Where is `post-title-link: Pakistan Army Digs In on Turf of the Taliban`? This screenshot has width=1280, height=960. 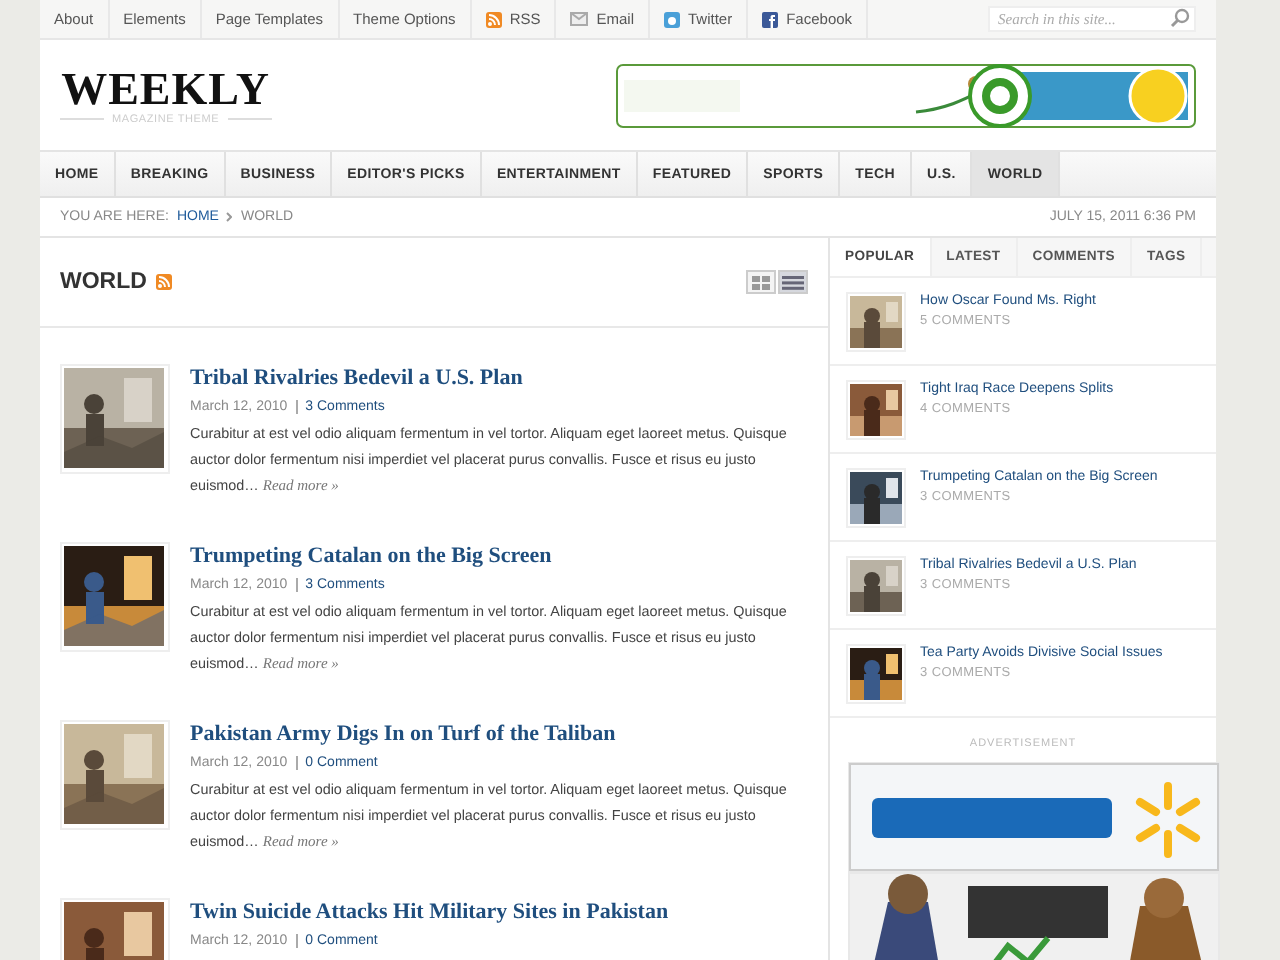 post-title-link: Pakistan Army Digs In on Turf of the Taliban is located at coordinates (495, 734).